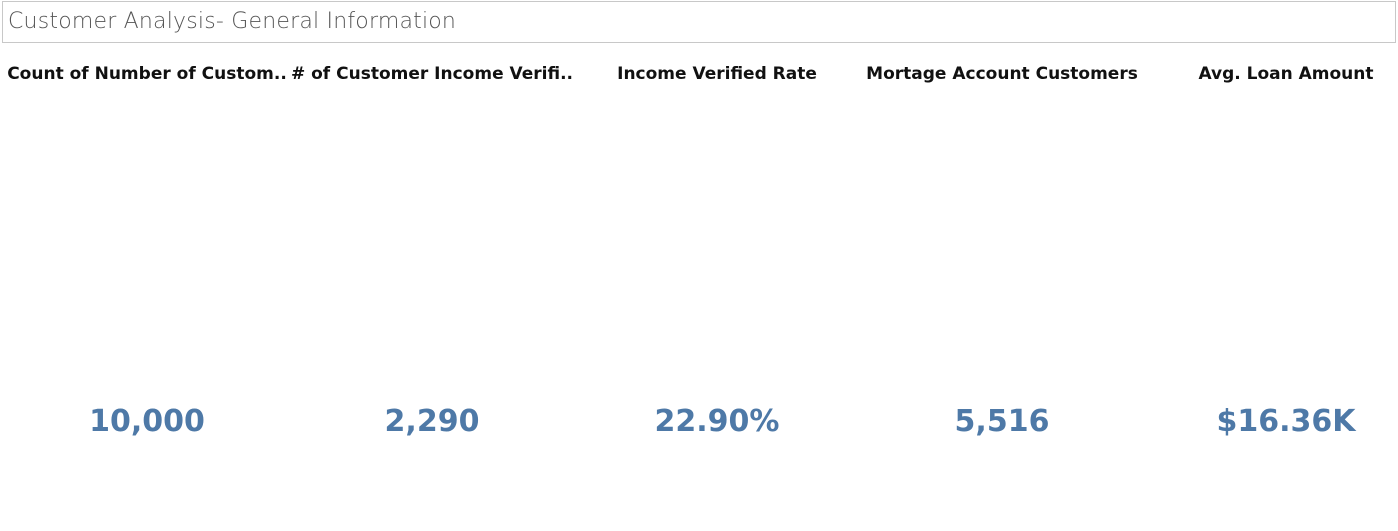  What do you see at coordinates (1002, 421) in the screenshot?
I see `kpi-value: 5,516` at bounding box center [1002, 421].